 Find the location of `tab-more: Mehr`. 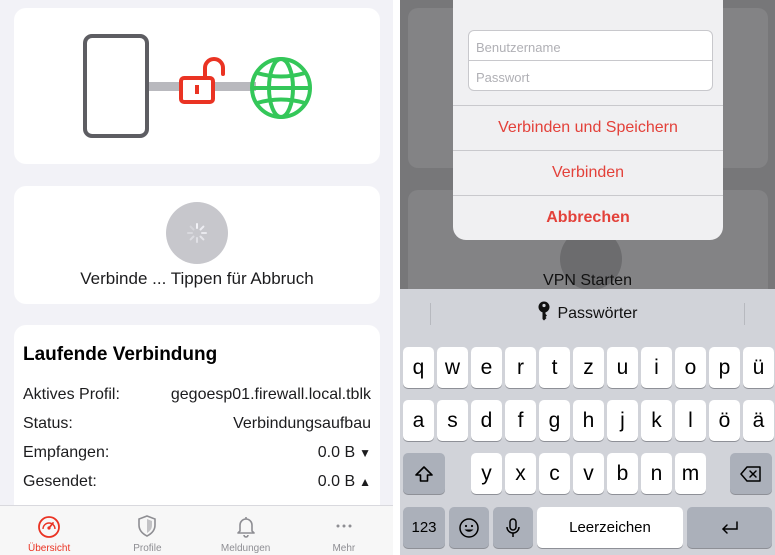

tab-more: Mehr is located at coordinates (344, 530).